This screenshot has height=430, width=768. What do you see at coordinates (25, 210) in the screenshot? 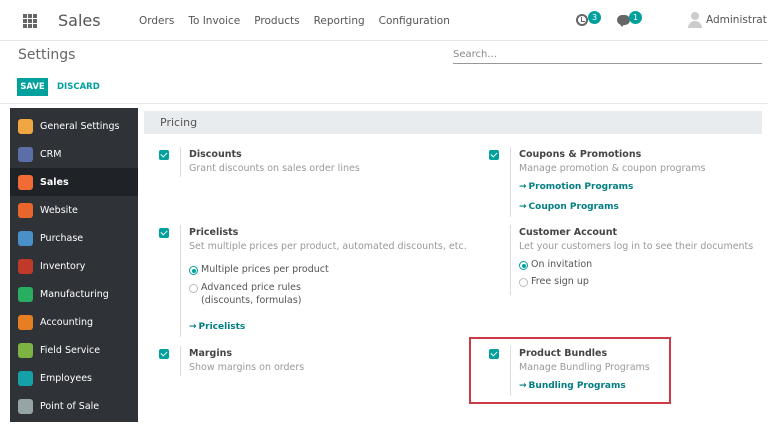
I see `globe-icon` at bounding box center [25, 210].